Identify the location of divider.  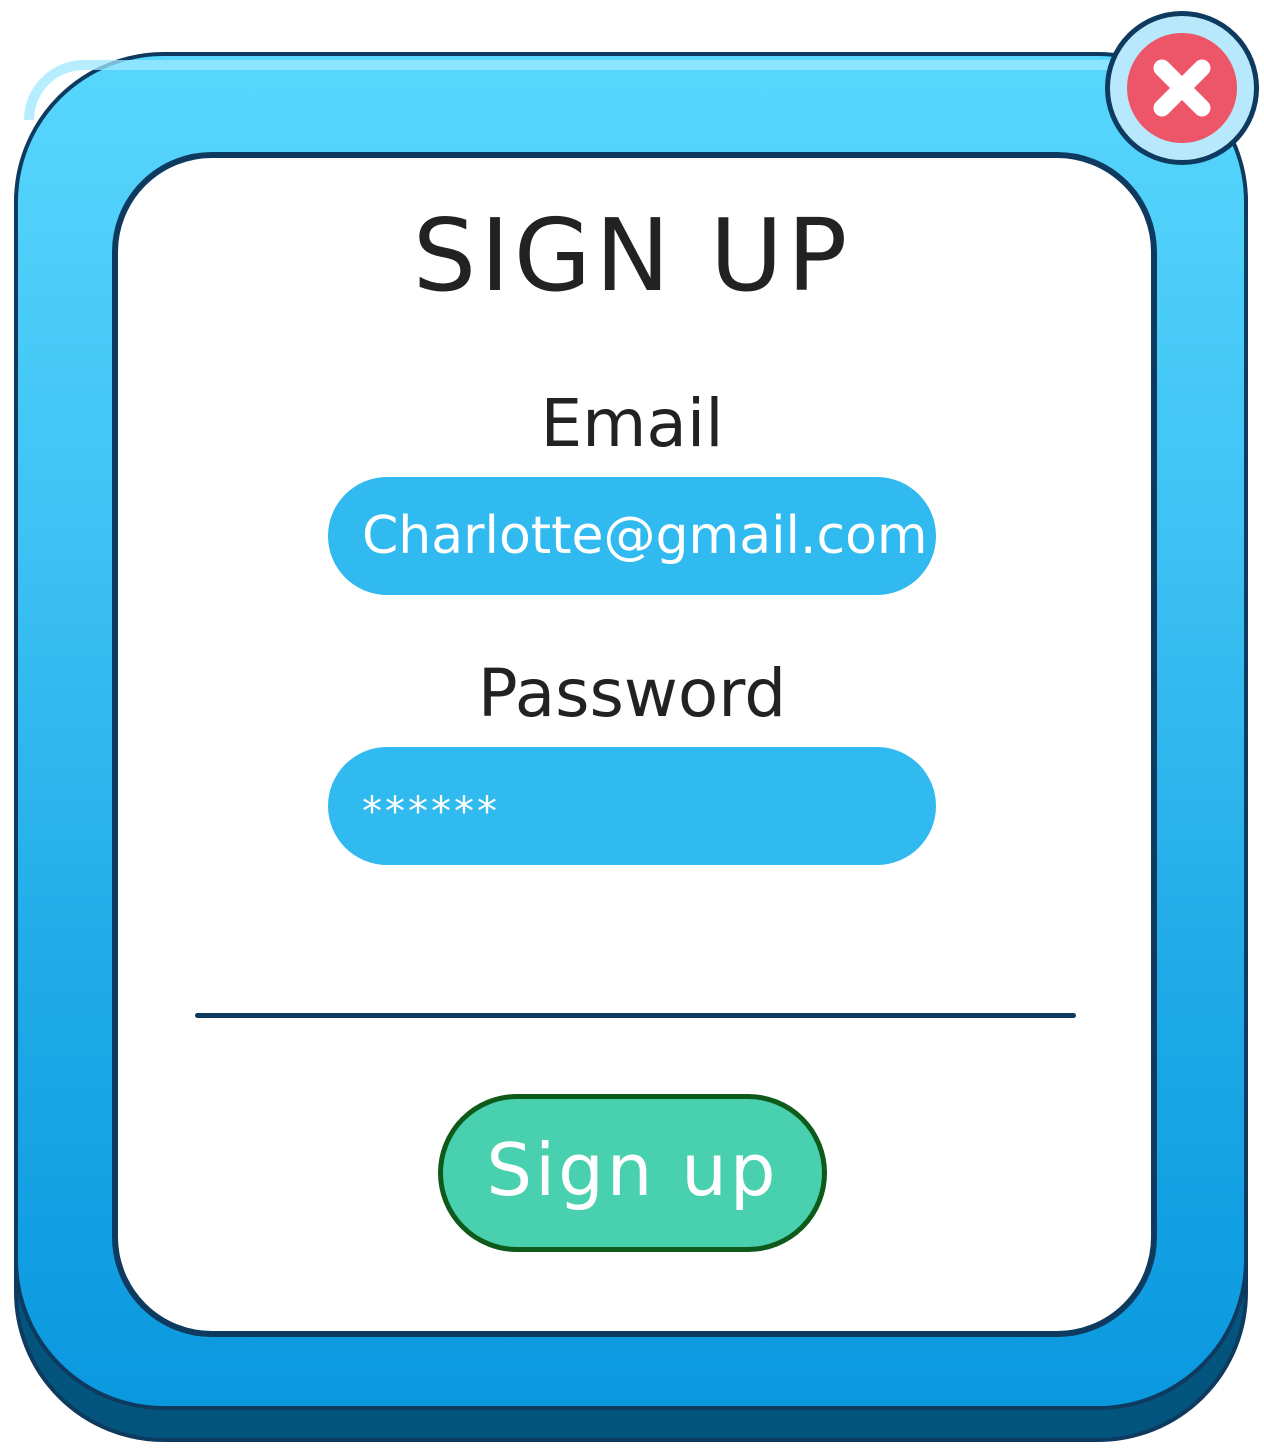
(635, 1015).